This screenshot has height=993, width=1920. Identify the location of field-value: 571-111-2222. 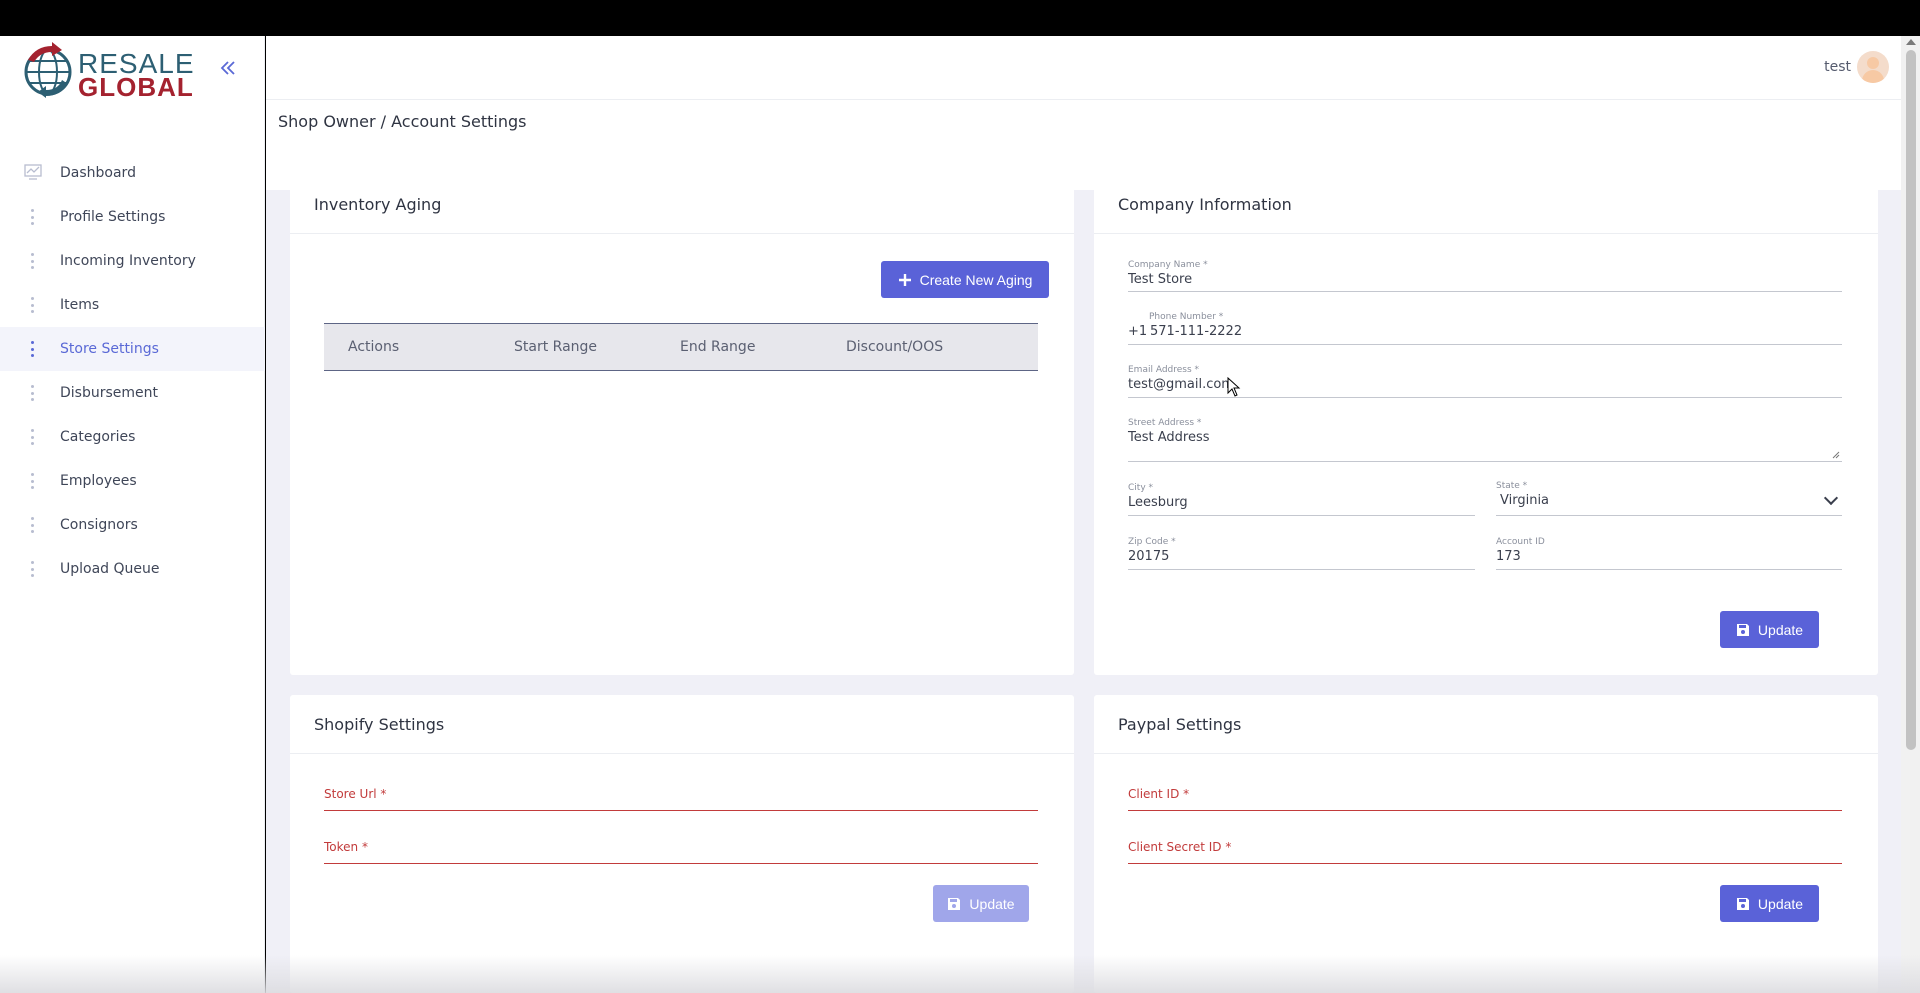
(1196, 331).